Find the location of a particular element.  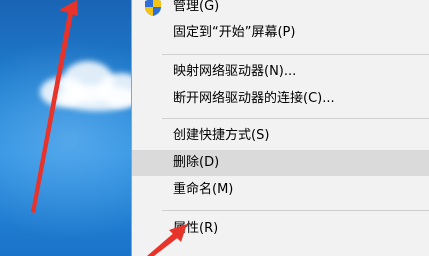

menu-item-properties: 属性(R) is located at coordinates (280, 229).